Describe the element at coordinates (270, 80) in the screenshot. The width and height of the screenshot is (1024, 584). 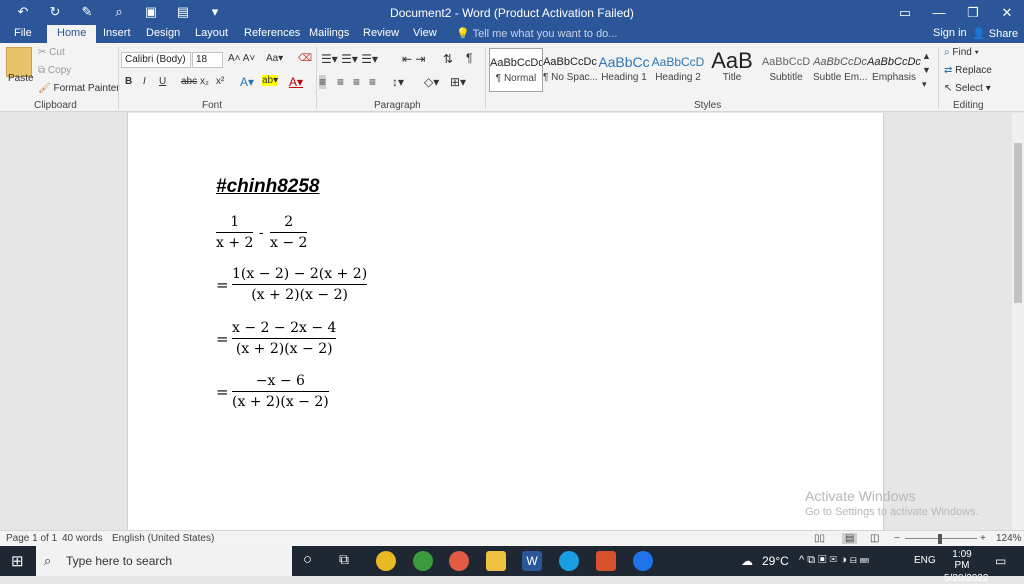
I see `highlight-icon: ab▾` at that location.